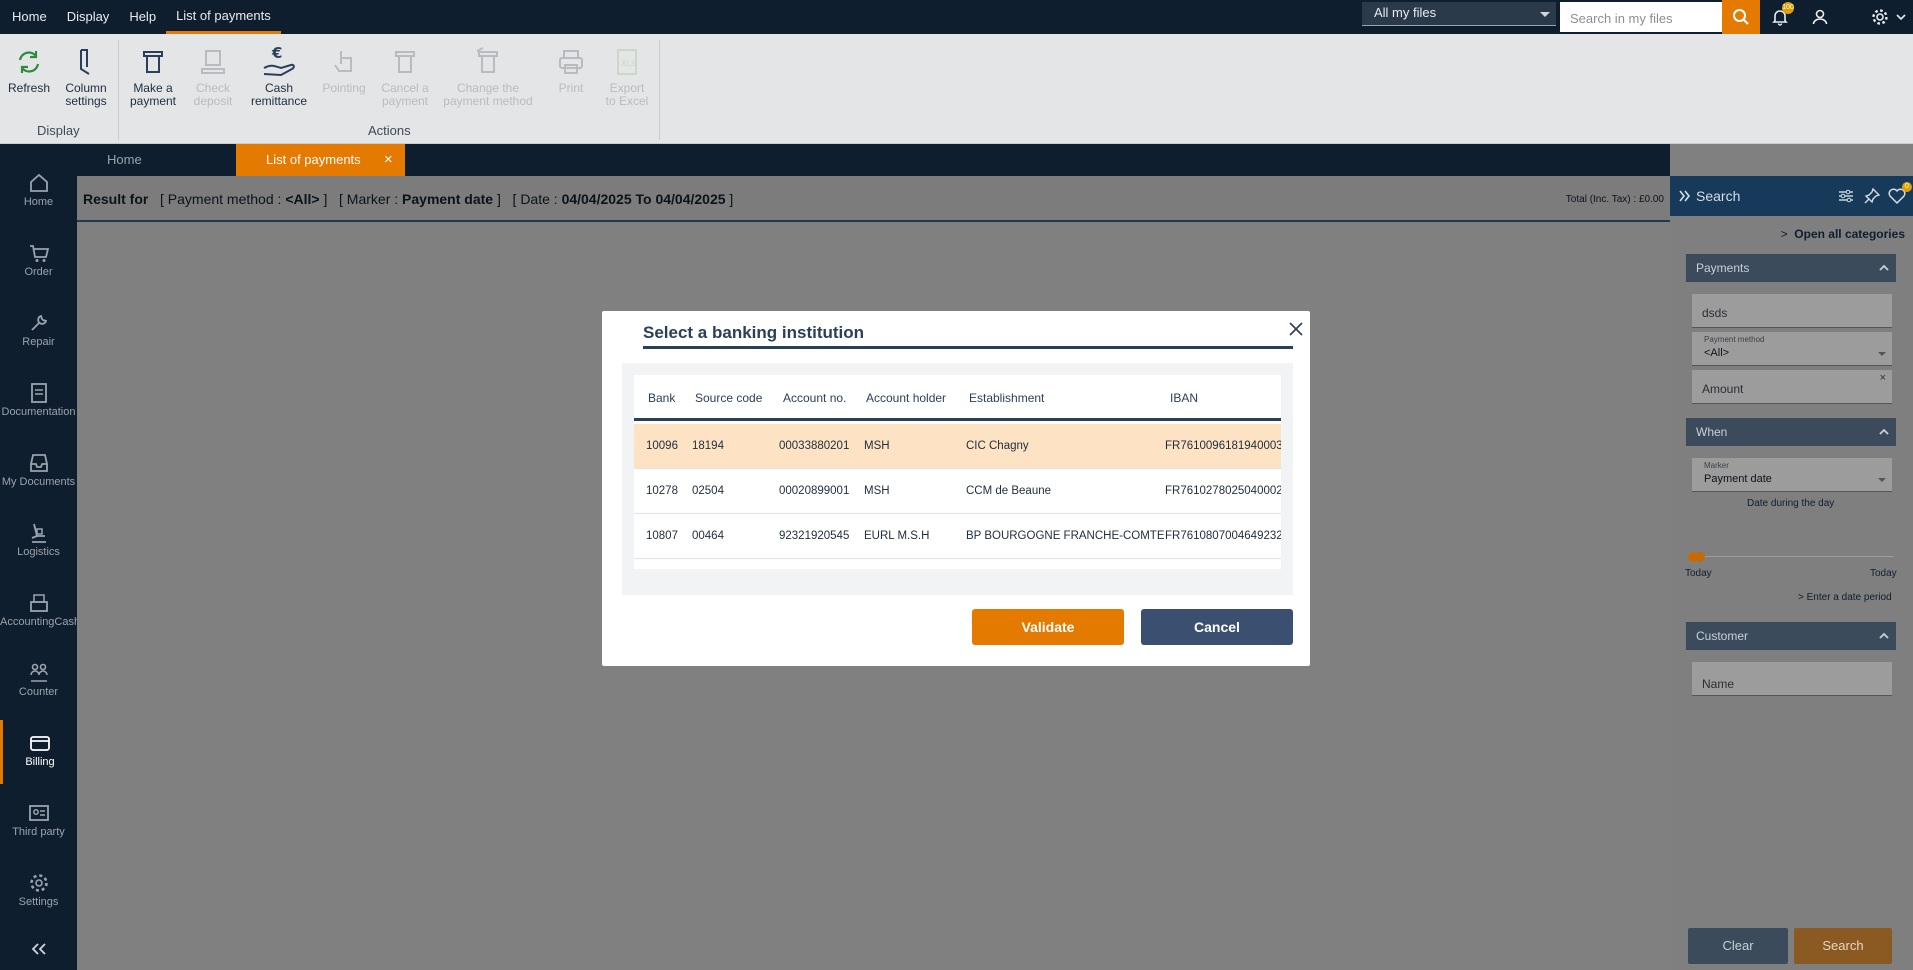 This screenshot has height=970, width=1913. Describe the element at coordinates (728, 398) in the screenshot. I see `column-header-source-code: Source code` at that location.